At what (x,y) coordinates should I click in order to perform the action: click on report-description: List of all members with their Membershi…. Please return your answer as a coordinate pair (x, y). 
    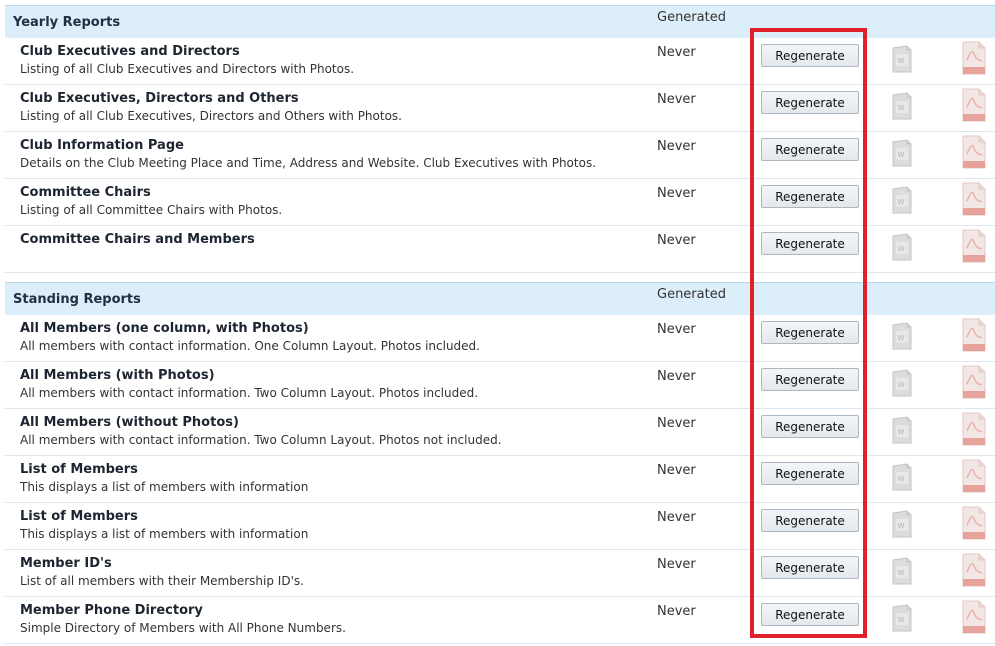
    Looking at the image, I should click on (162, 581).